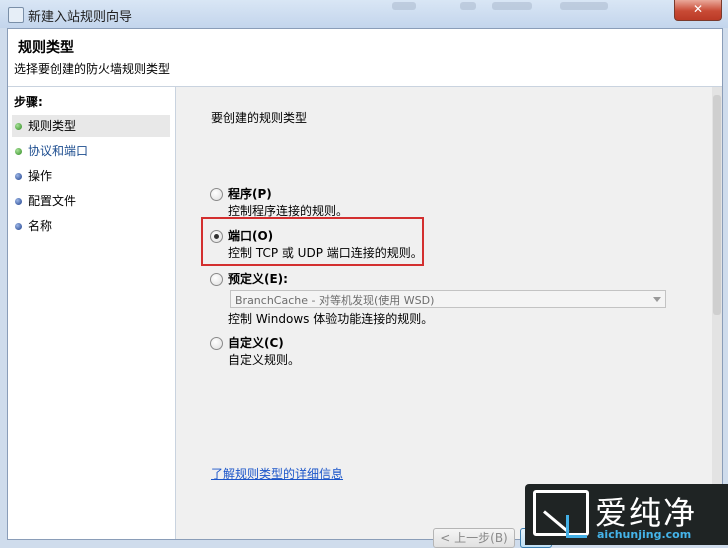 The height and width of the screenshot is (548, 728). What do you see at coordinates (644, 534) in the screenshot?
I see `watermark-site: aichunjing.com` at bounding box center [644, 534].